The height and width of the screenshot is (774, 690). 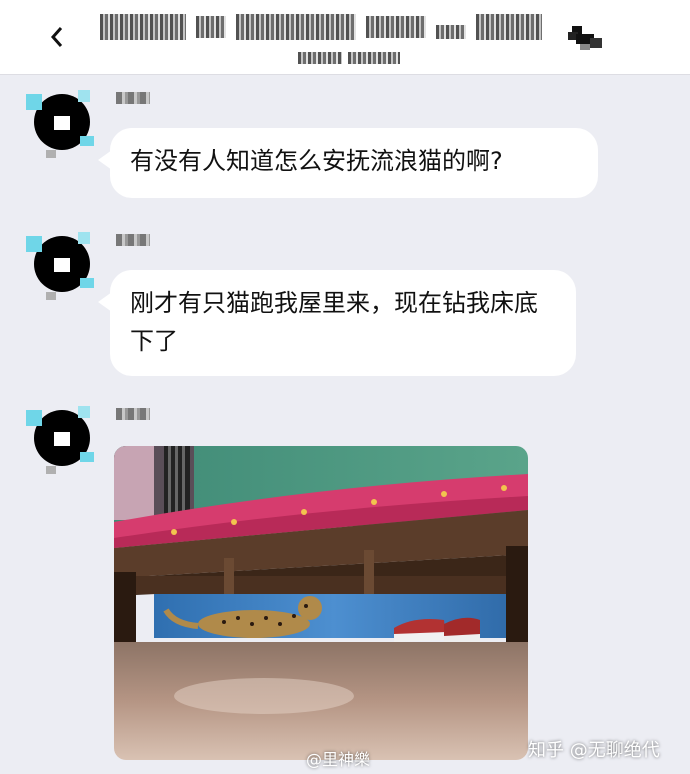 I want to click on message-text: 刚才有只猫跑我屋里来，现在钻我床底下了, so click(x=334, y=322).